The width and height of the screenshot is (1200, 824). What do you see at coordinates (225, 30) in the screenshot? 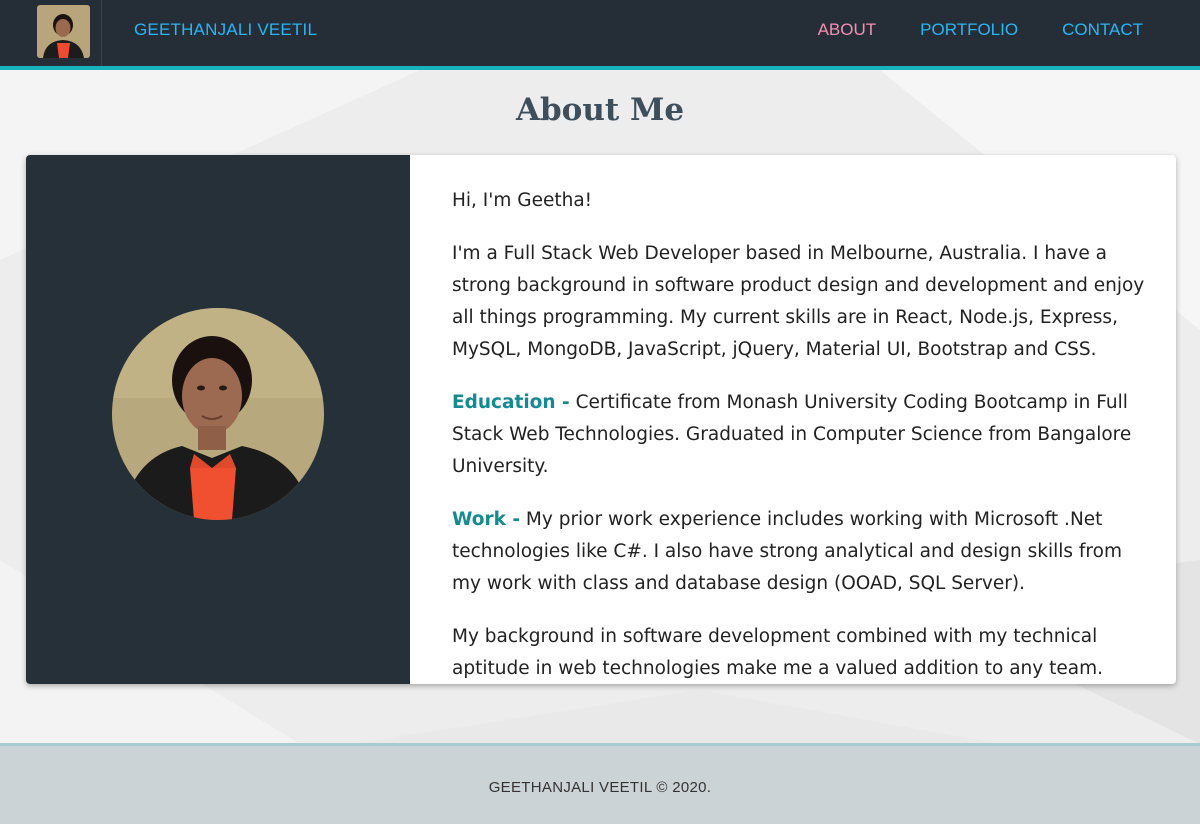
I see `brand-name-link: GEETHANJALI VEETIL` at bounding box center [225, 30].